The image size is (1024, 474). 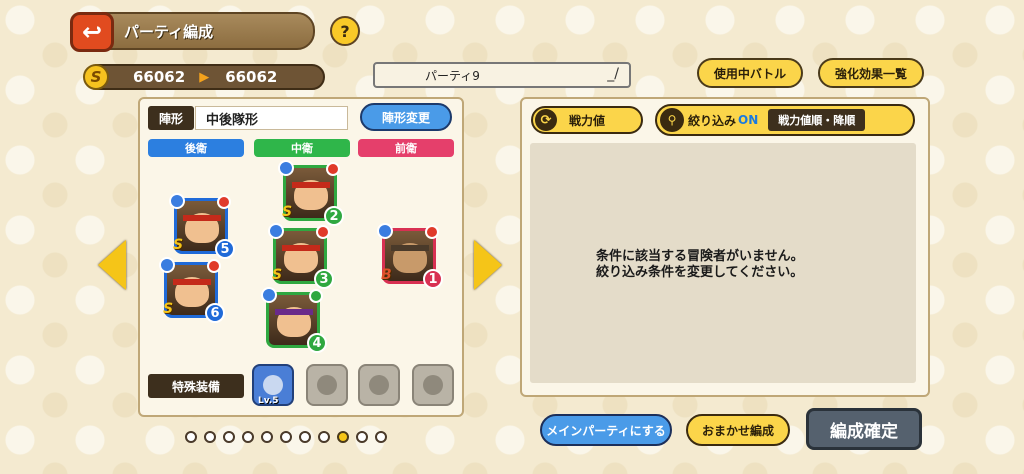 I want to click on page-indicator, so click(x=286, y=437).